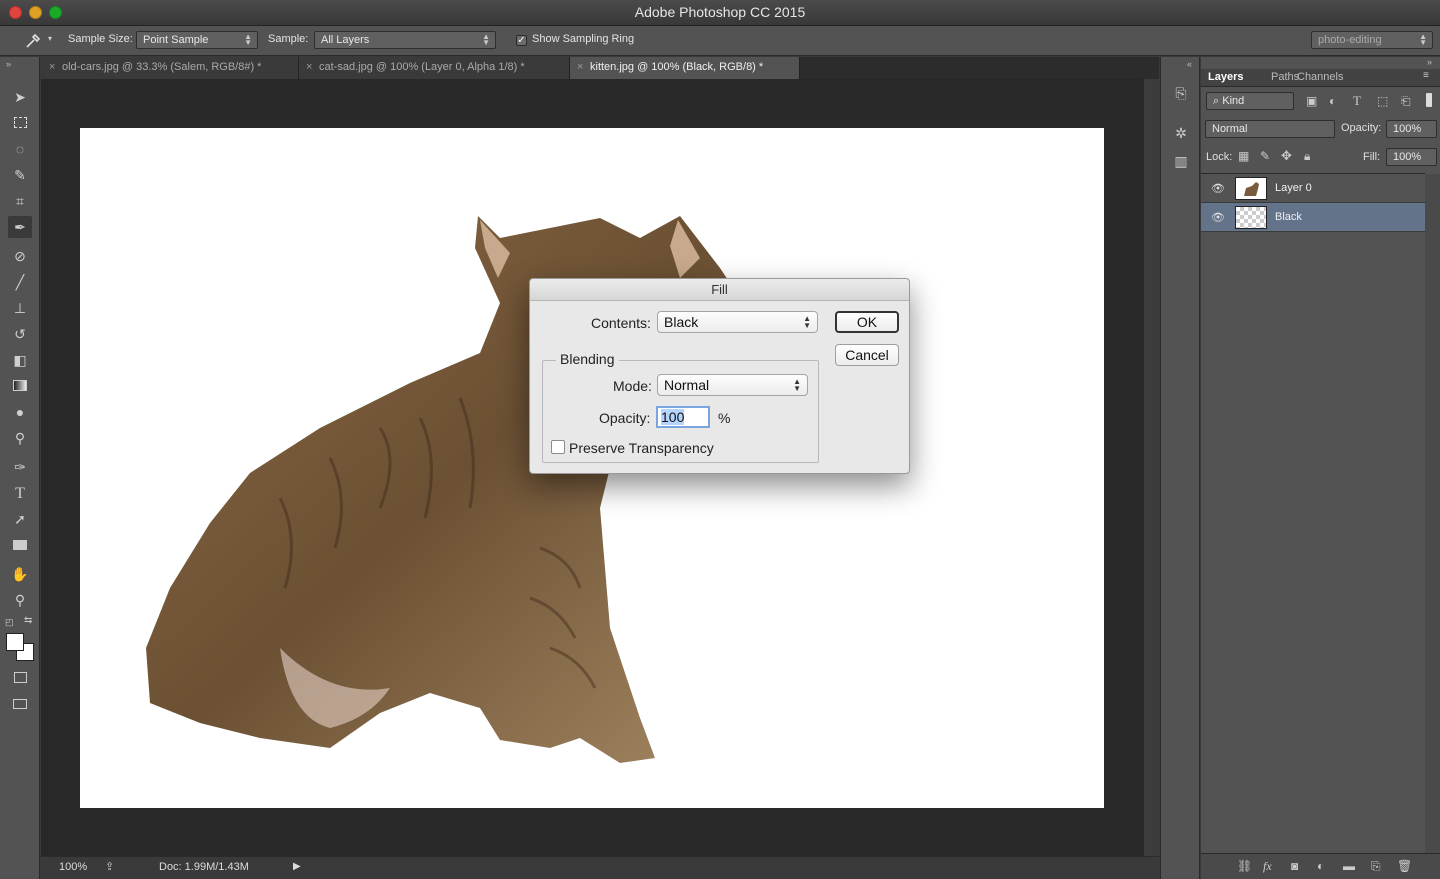  What do you see at coordinates (1372, 40) in the screenshot?
I see `workspace-select: photo-editing ▲ ▼` at bounding box center [1372, 40].